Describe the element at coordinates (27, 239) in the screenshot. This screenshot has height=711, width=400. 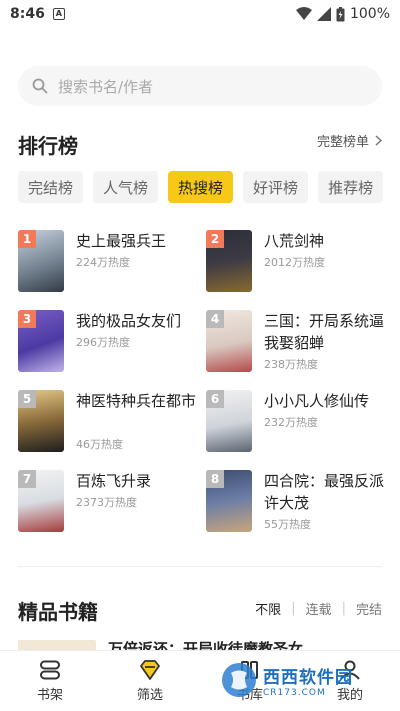
I see `rank-badge: 1` at that location.